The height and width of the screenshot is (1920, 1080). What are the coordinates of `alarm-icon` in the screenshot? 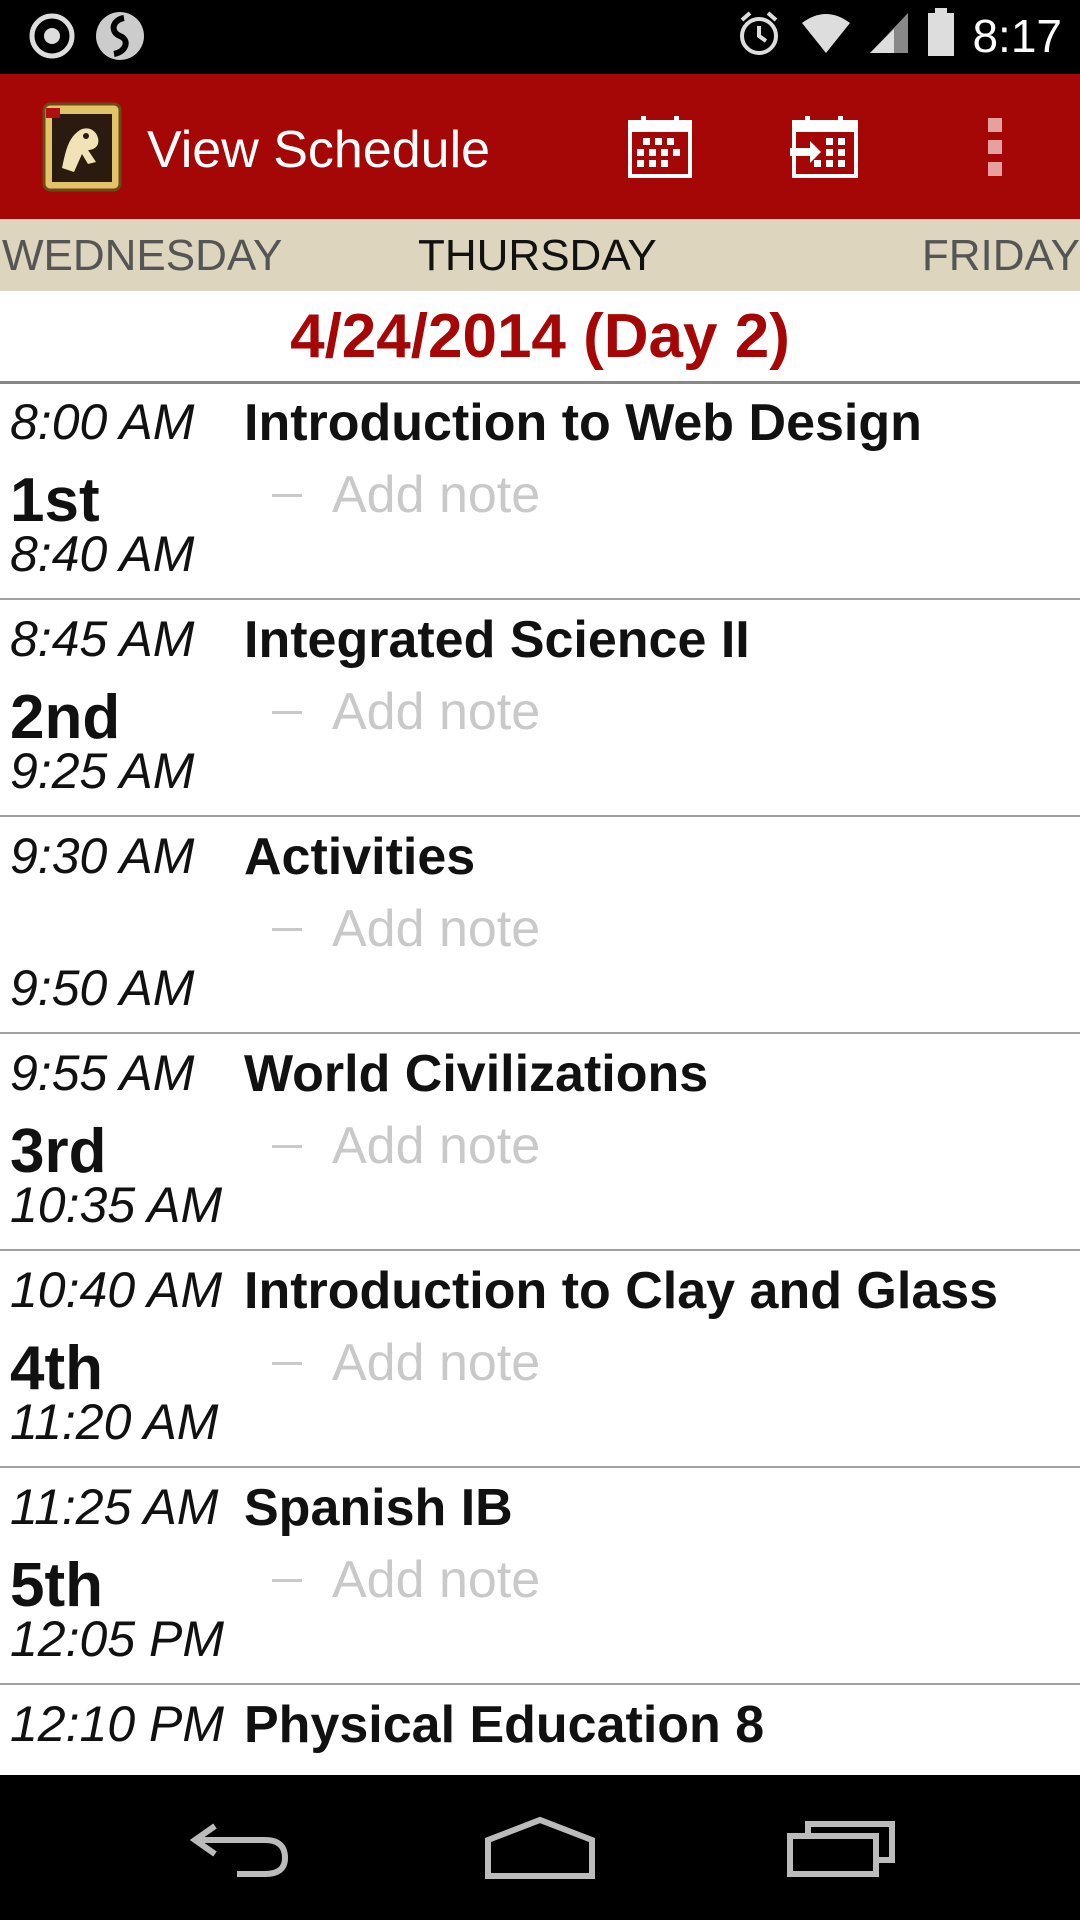 It's located at (759, 35).